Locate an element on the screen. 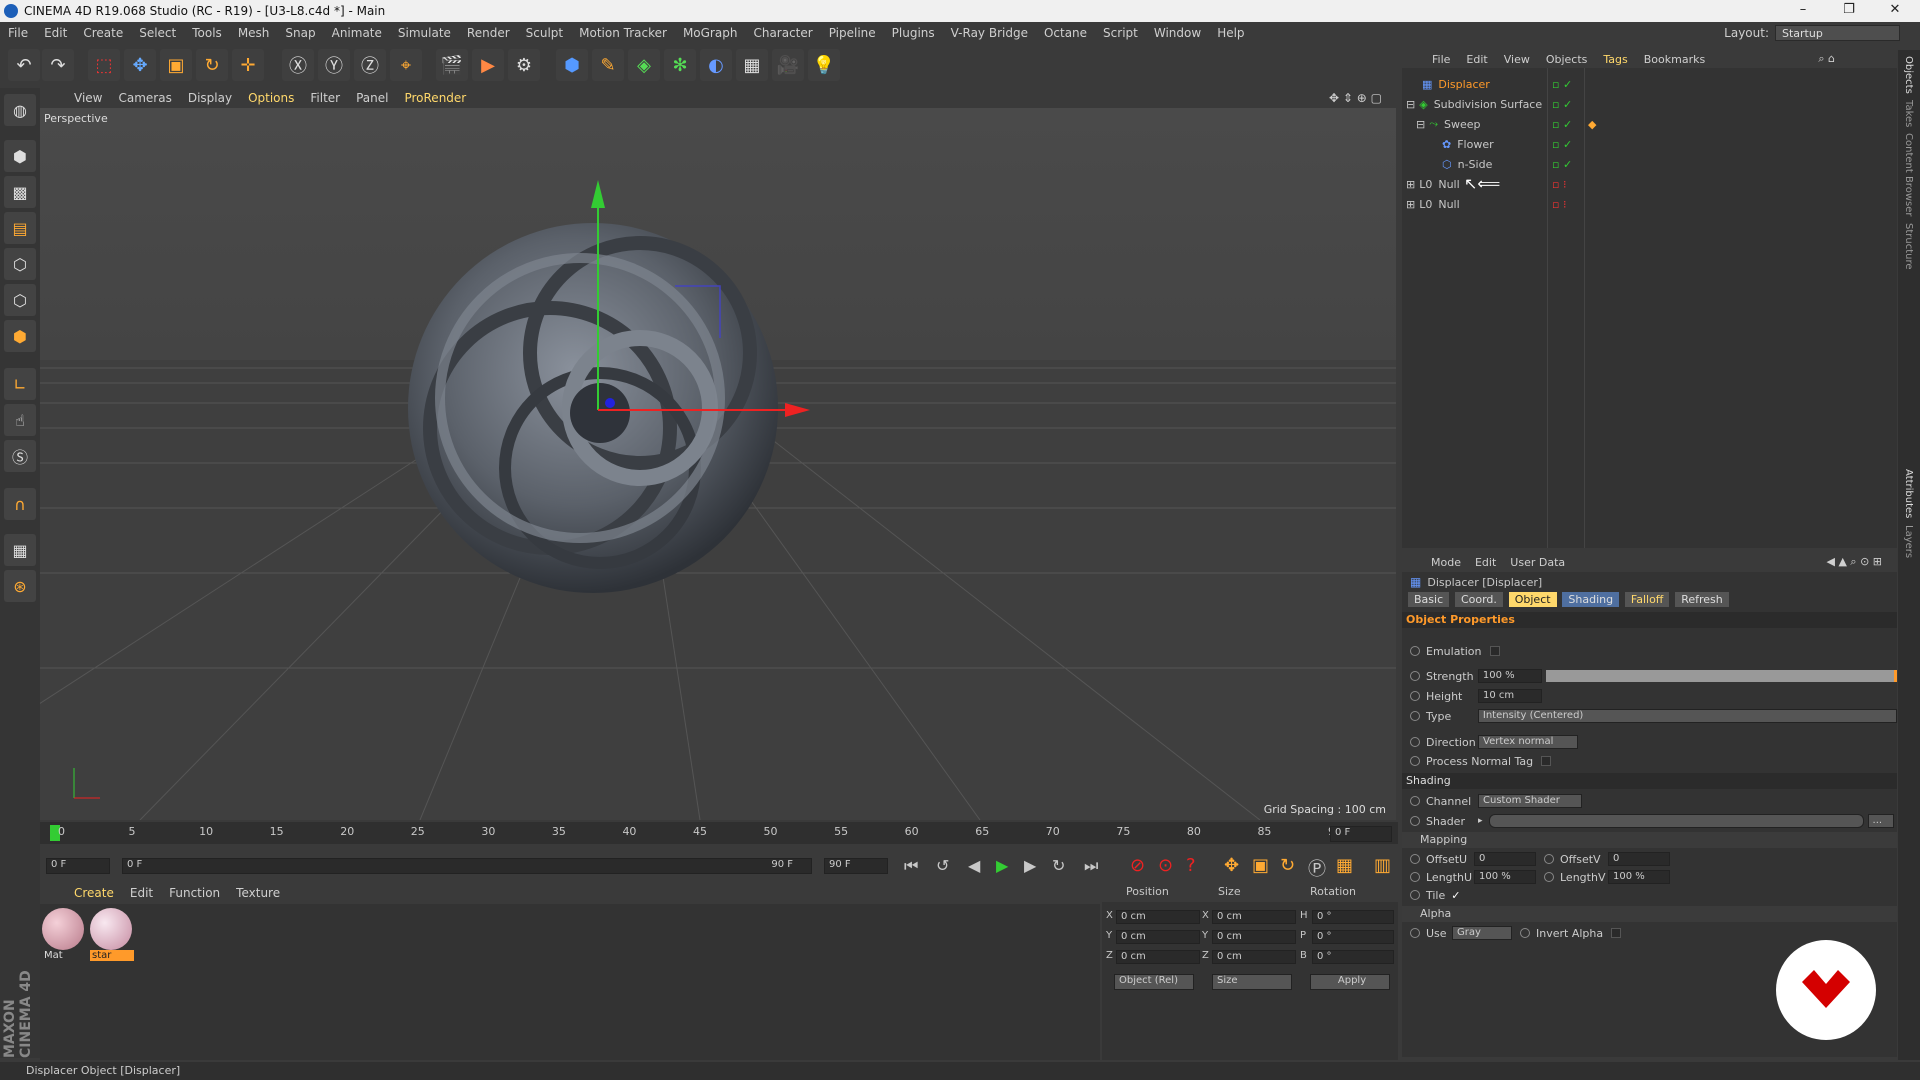 The image size is (1920, 1080). menu-snap: Snap is located at coordinates (300, 33).